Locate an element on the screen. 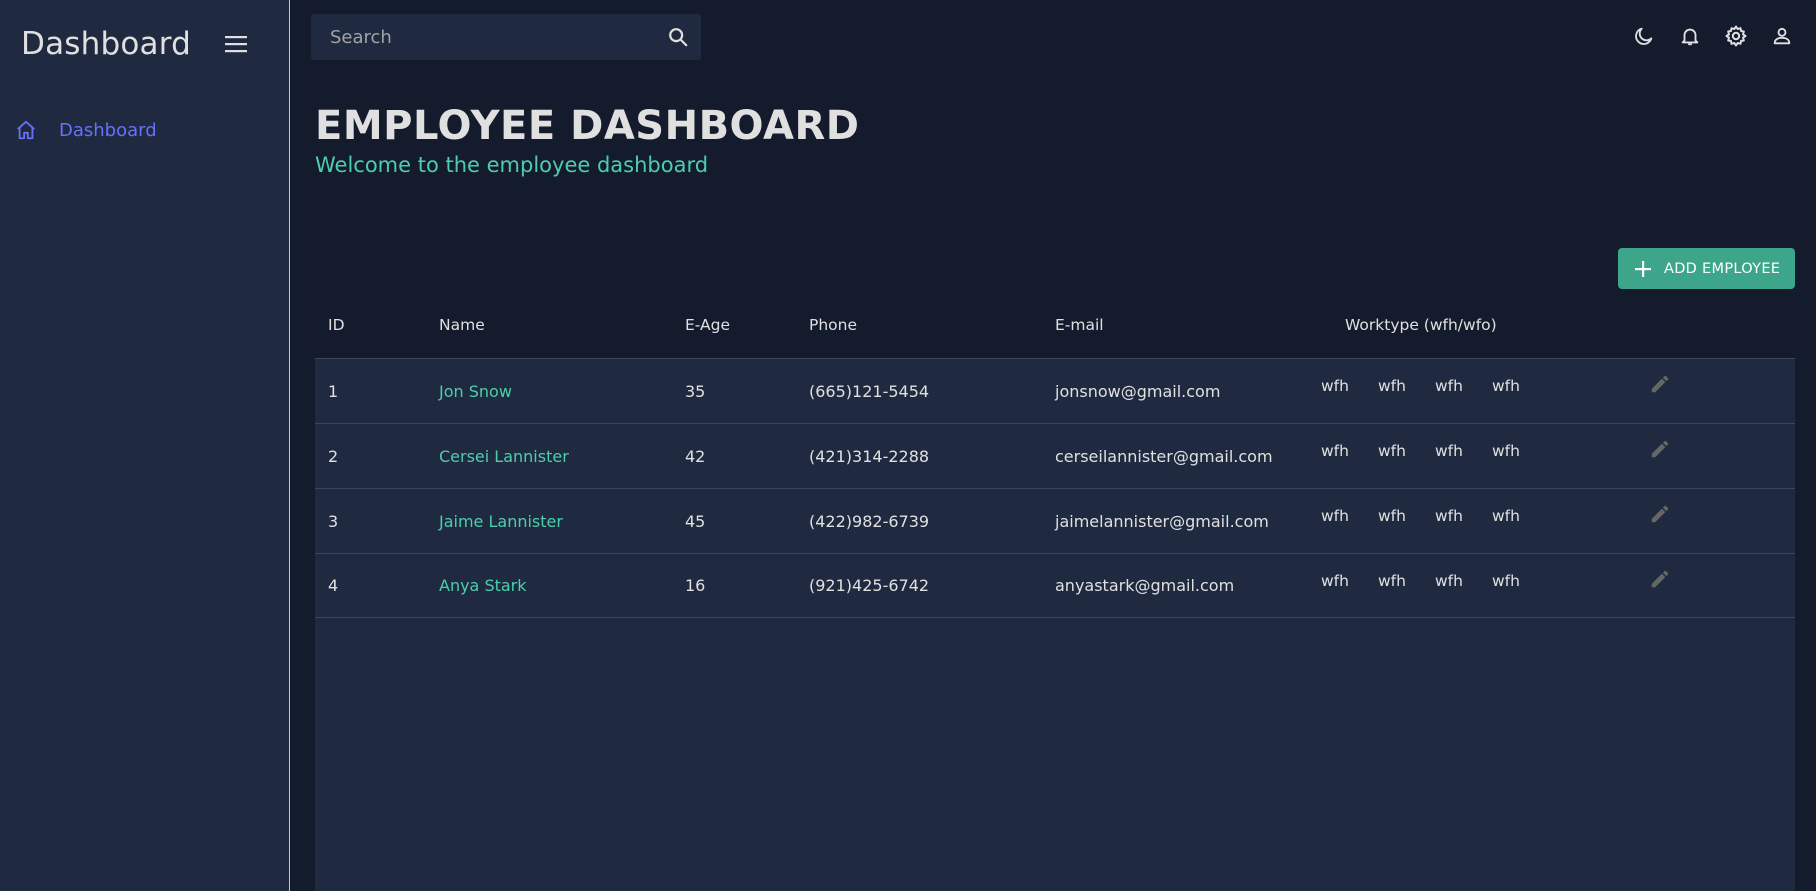 Image resolution: width=1816 pixels, height=891 pixels. notifications-button is located at coordinates (1690, 36).